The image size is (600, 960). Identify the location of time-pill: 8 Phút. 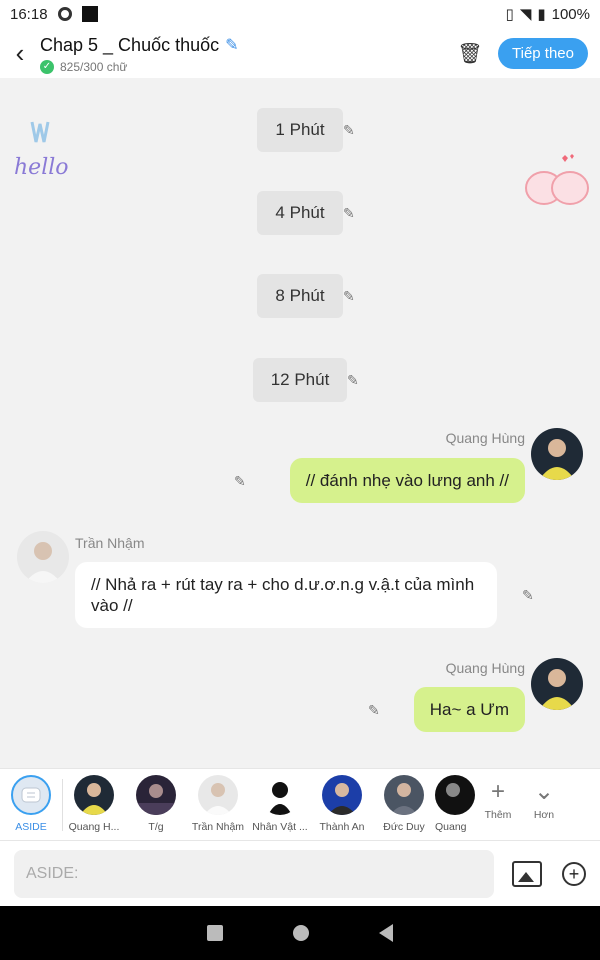
(300, 296).